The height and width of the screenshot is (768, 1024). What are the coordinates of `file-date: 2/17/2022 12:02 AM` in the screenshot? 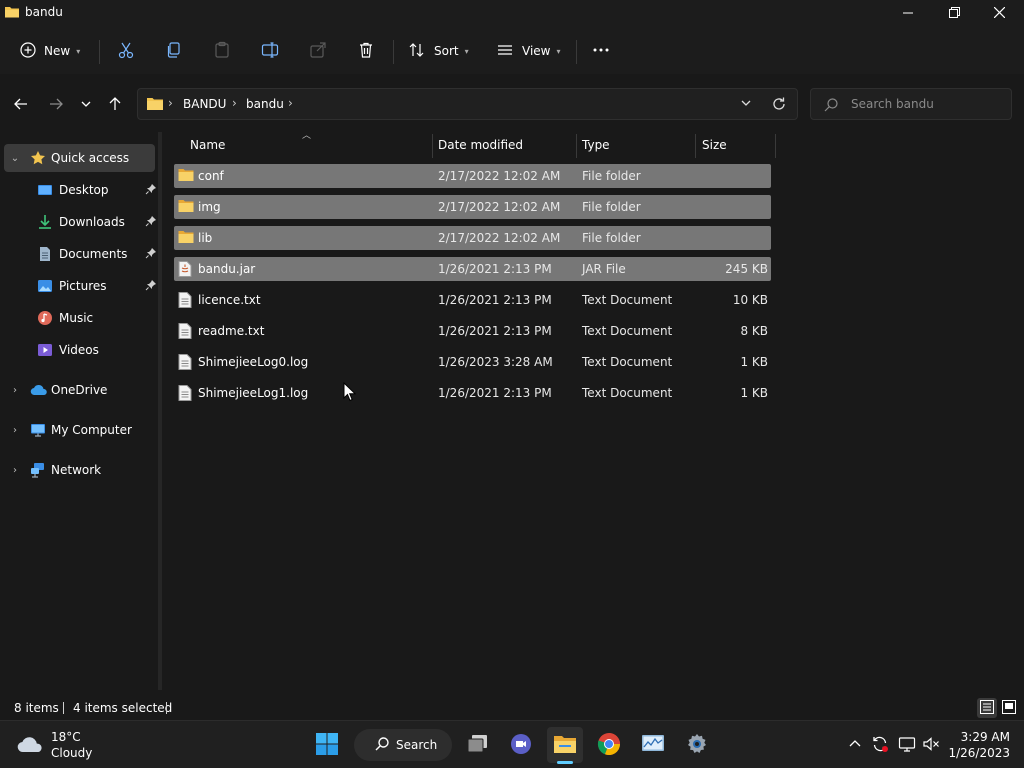 It's located at (499, 176).